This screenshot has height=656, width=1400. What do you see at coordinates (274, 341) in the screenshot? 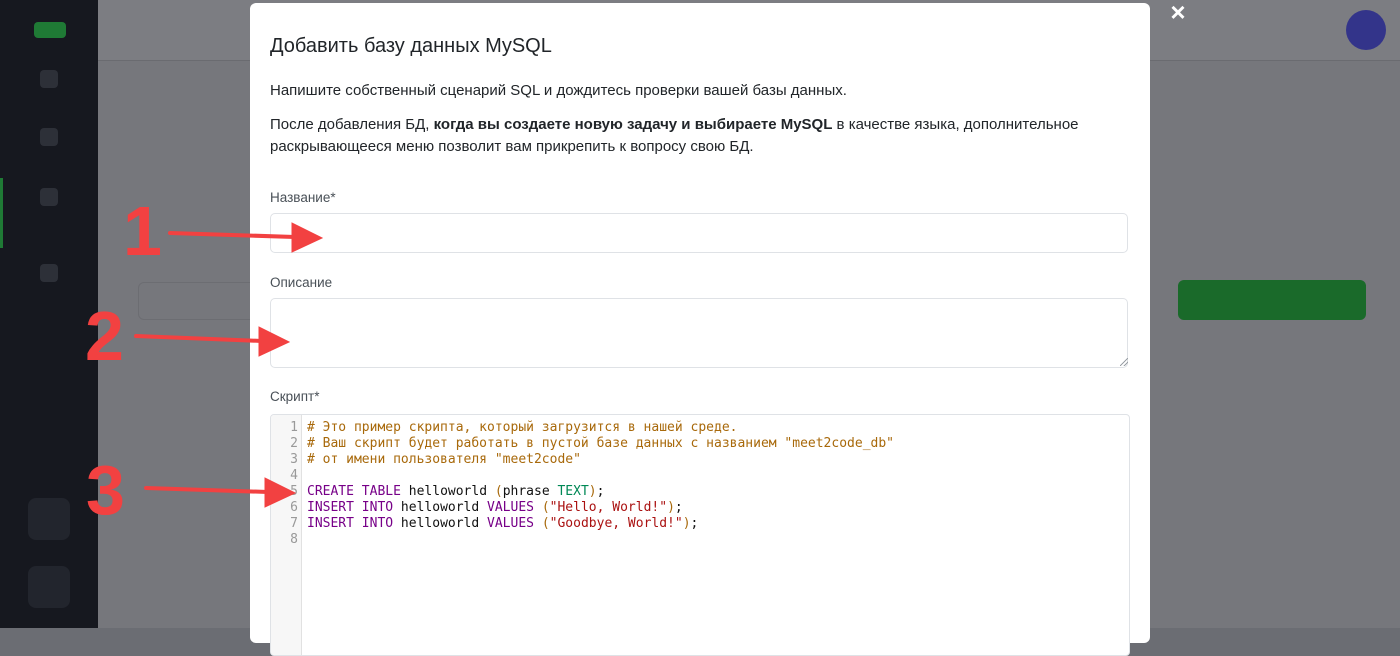
I see `arrow-2-head` at bounding box center [274, 341].